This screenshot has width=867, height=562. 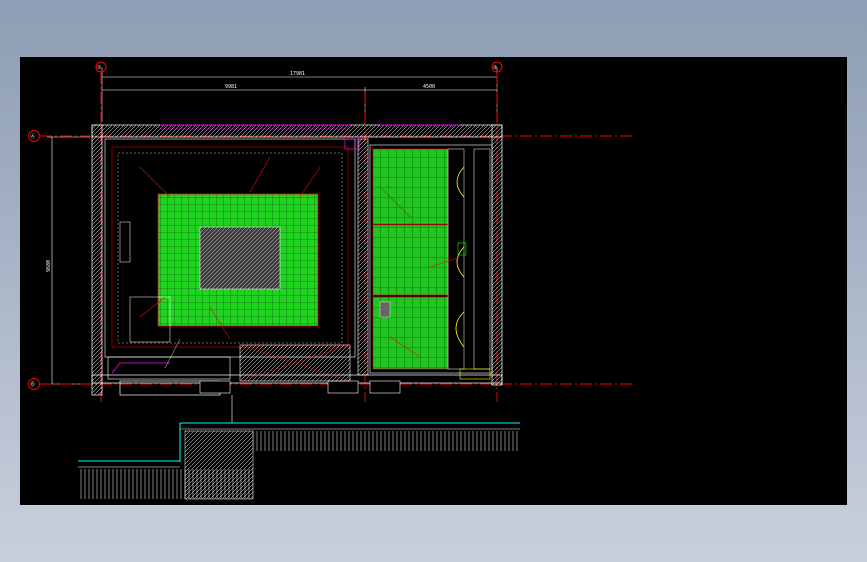 What do you see at coordinates (356, 257) in the screenshot?
I see `partition-wall` at bounding box center [356, 257].